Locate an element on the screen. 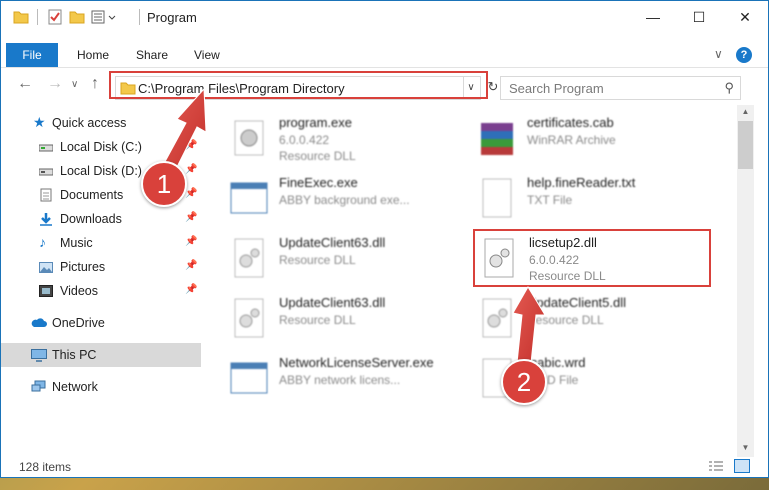 This screenshot has height=490, width=769. search-placeholder: Search Program is located at coordinates (556, 88).